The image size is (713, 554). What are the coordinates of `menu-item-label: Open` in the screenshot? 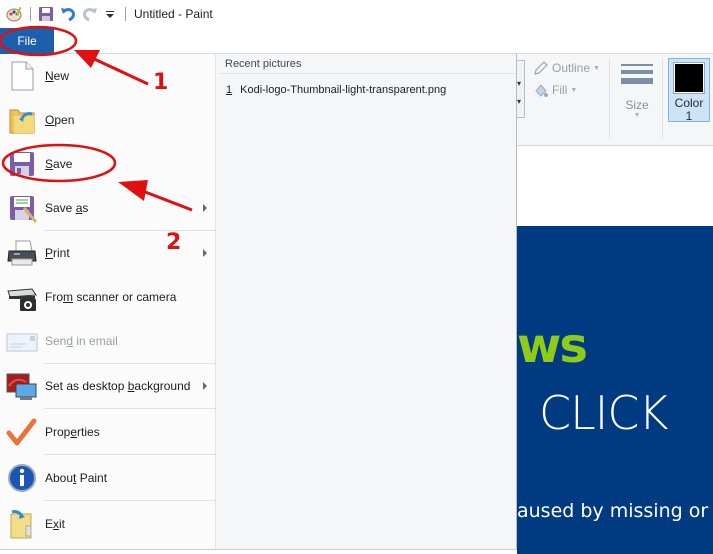 It's located at (60, 120).